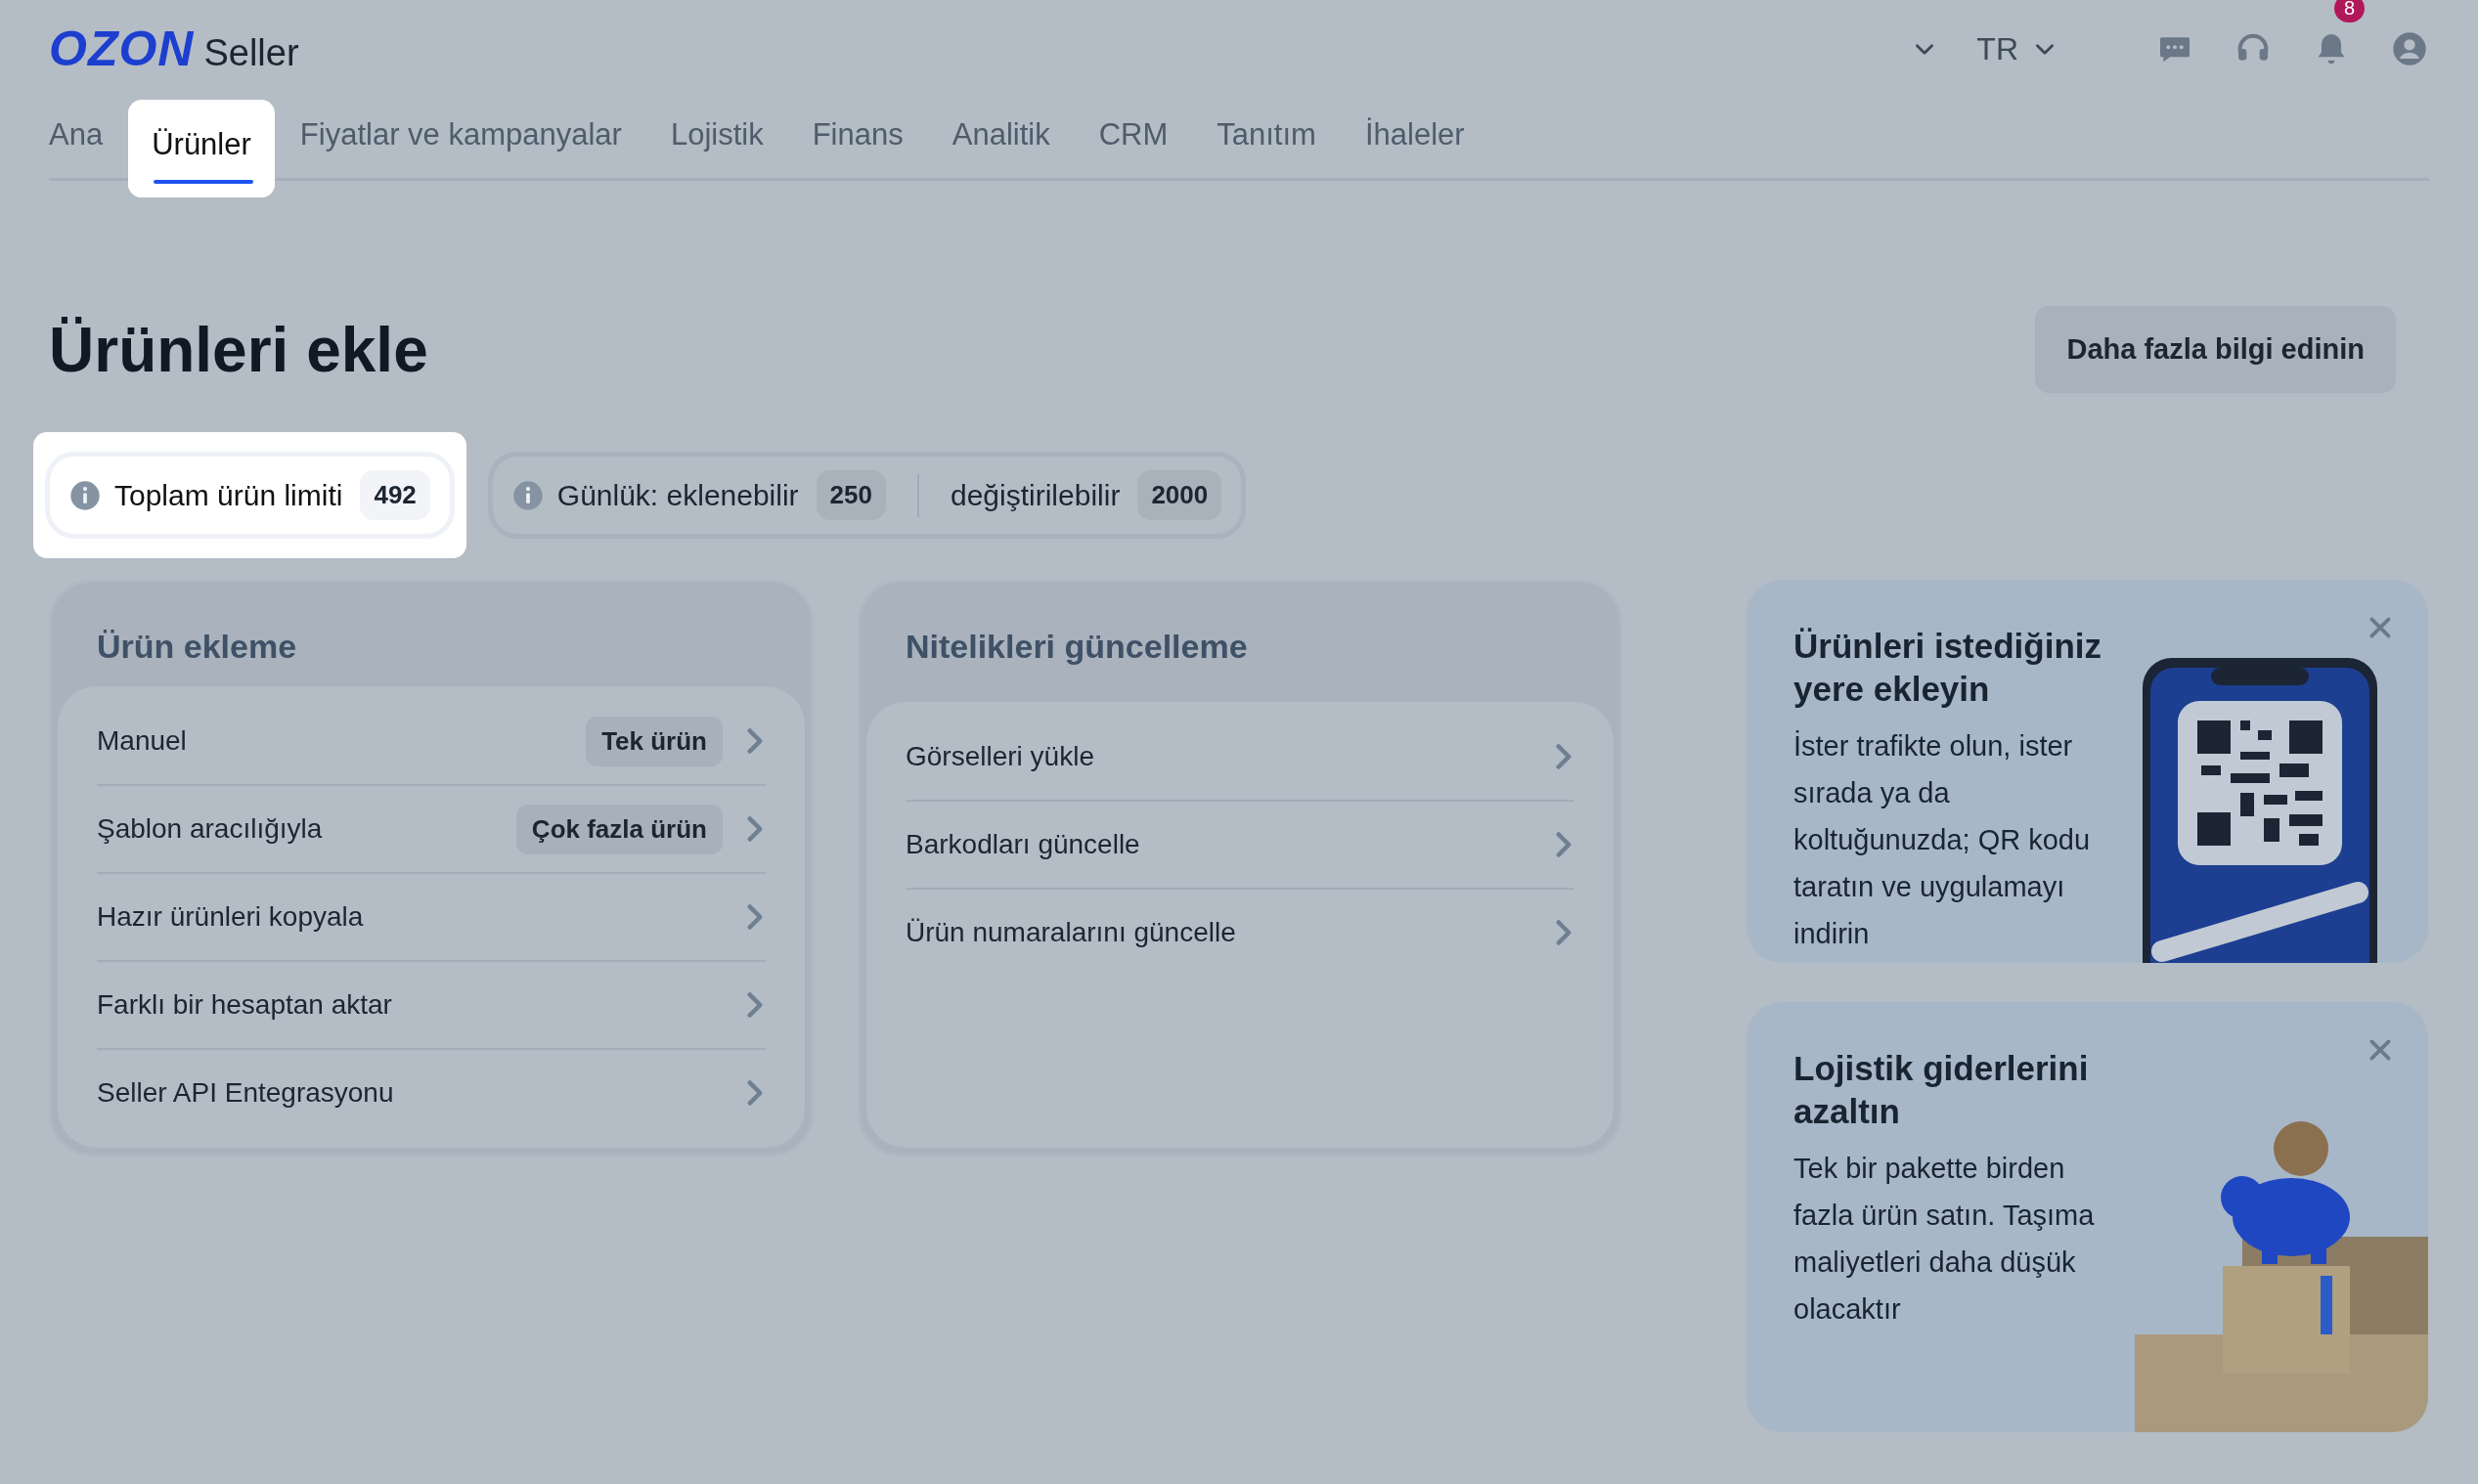 This screenshot has height=1484, width=2478. What do you see at coordinates (2017, 48) in the screenshot?
I see `language-selector: TR` at bounding box center [2017, 48].